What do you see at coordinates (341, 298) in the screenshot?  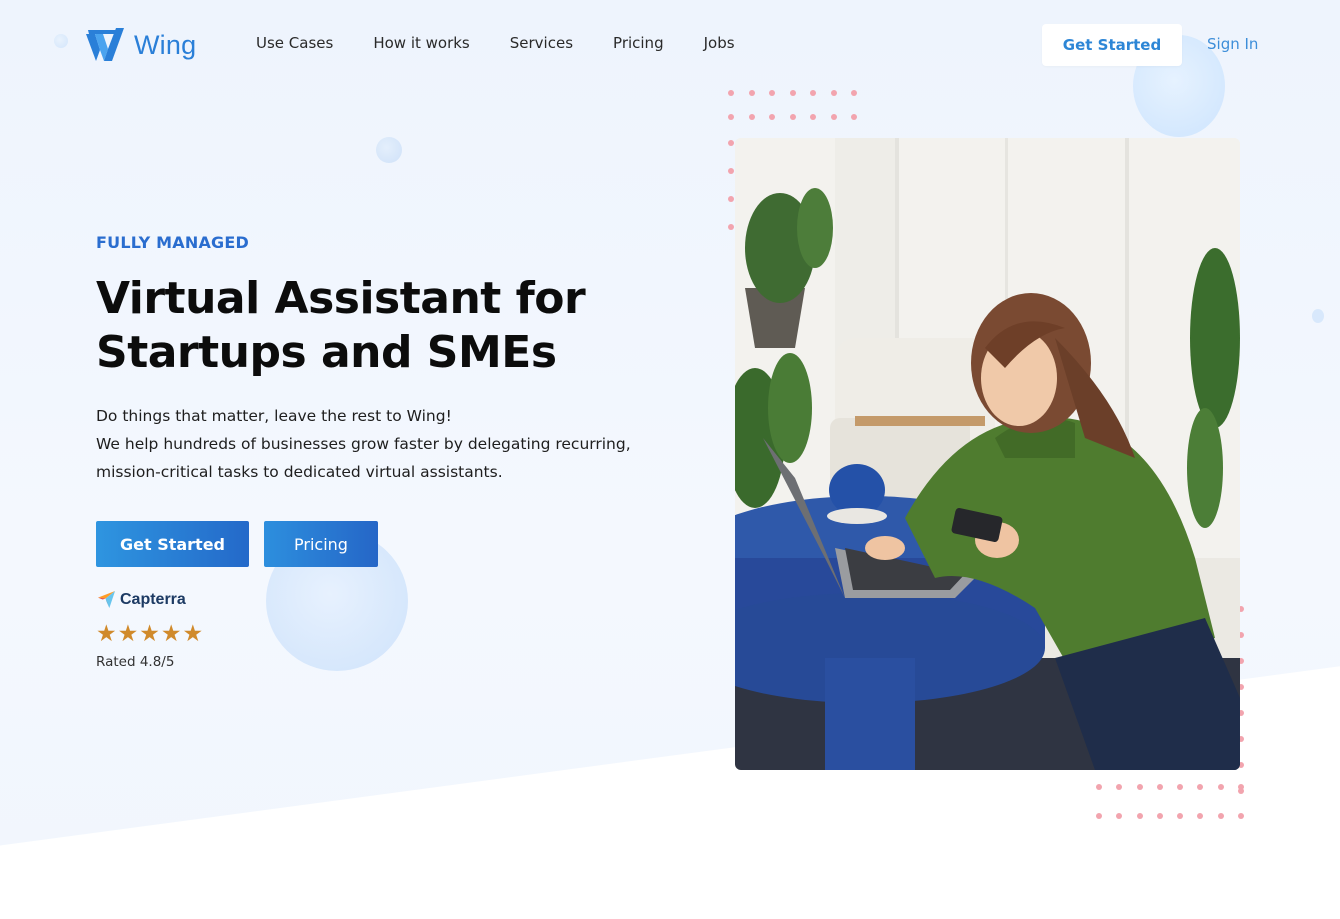 I see `headline-line-1: Virtual Assistant for` at bounding box center [341, 298].